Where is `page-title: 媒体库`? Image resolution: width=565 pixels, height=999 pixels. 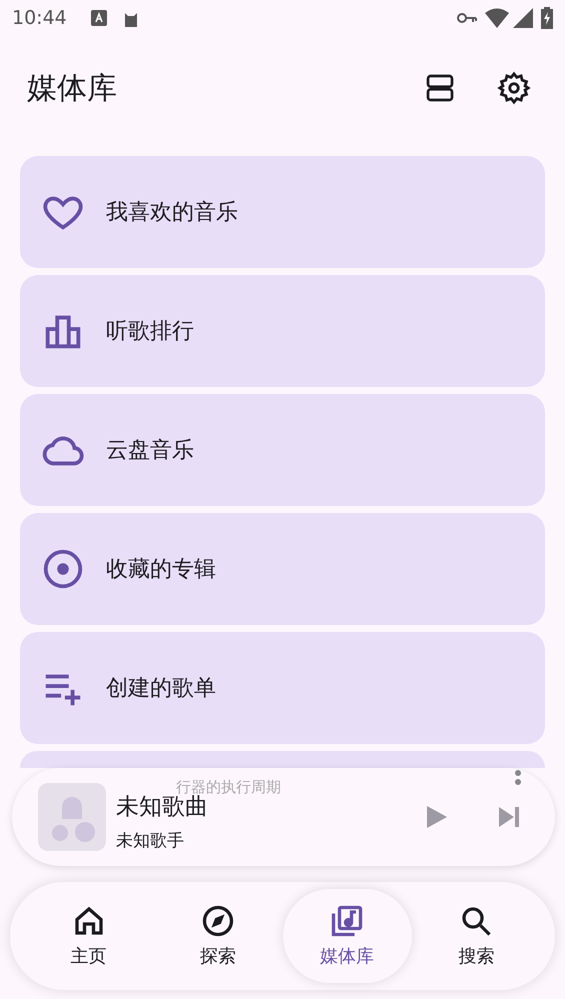
page-title: 媒体库 is located at coordinates (72, 89).